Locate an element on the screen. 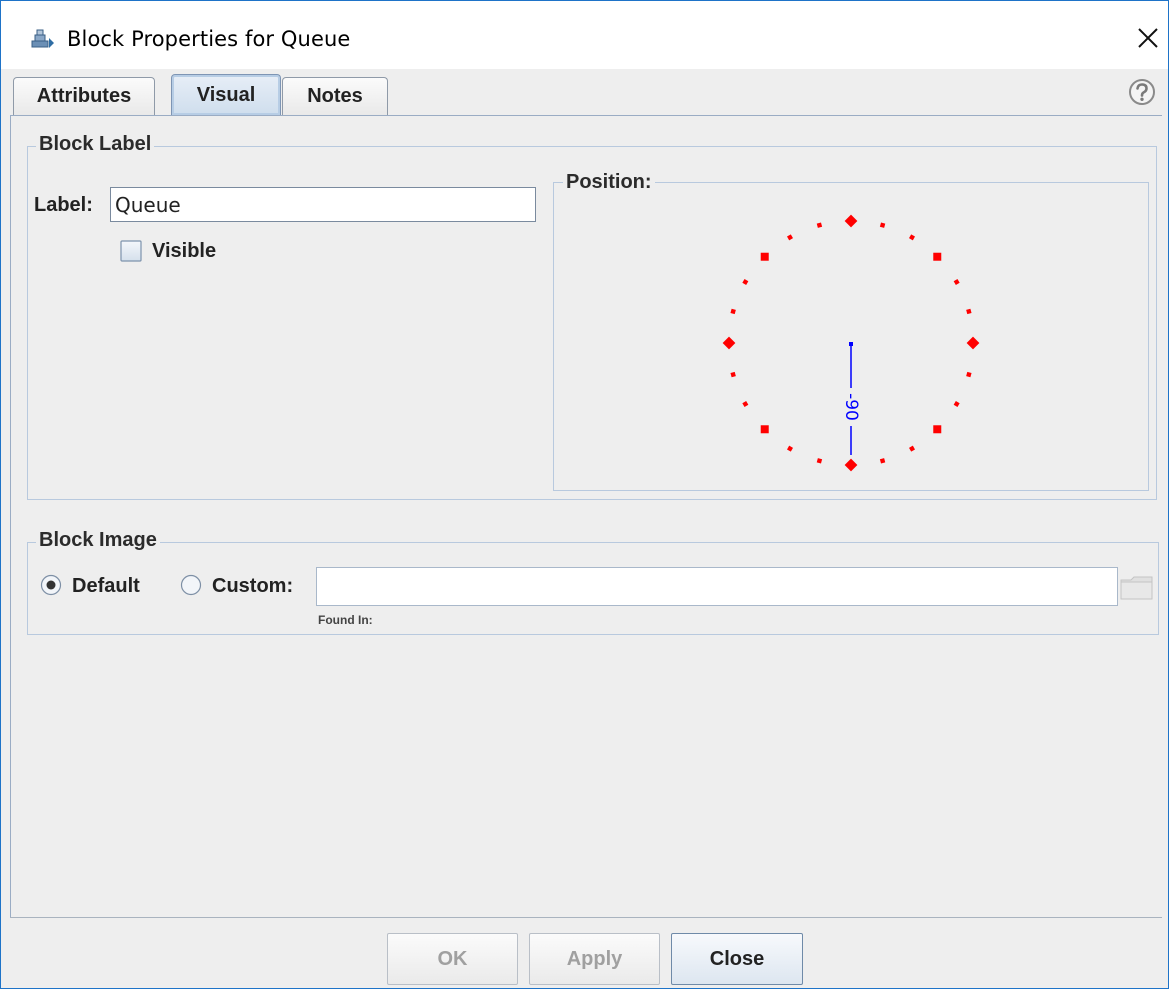 This screenshot has height=989, width=1169. custom-label: Custom: is located at coordinates (253, 586).